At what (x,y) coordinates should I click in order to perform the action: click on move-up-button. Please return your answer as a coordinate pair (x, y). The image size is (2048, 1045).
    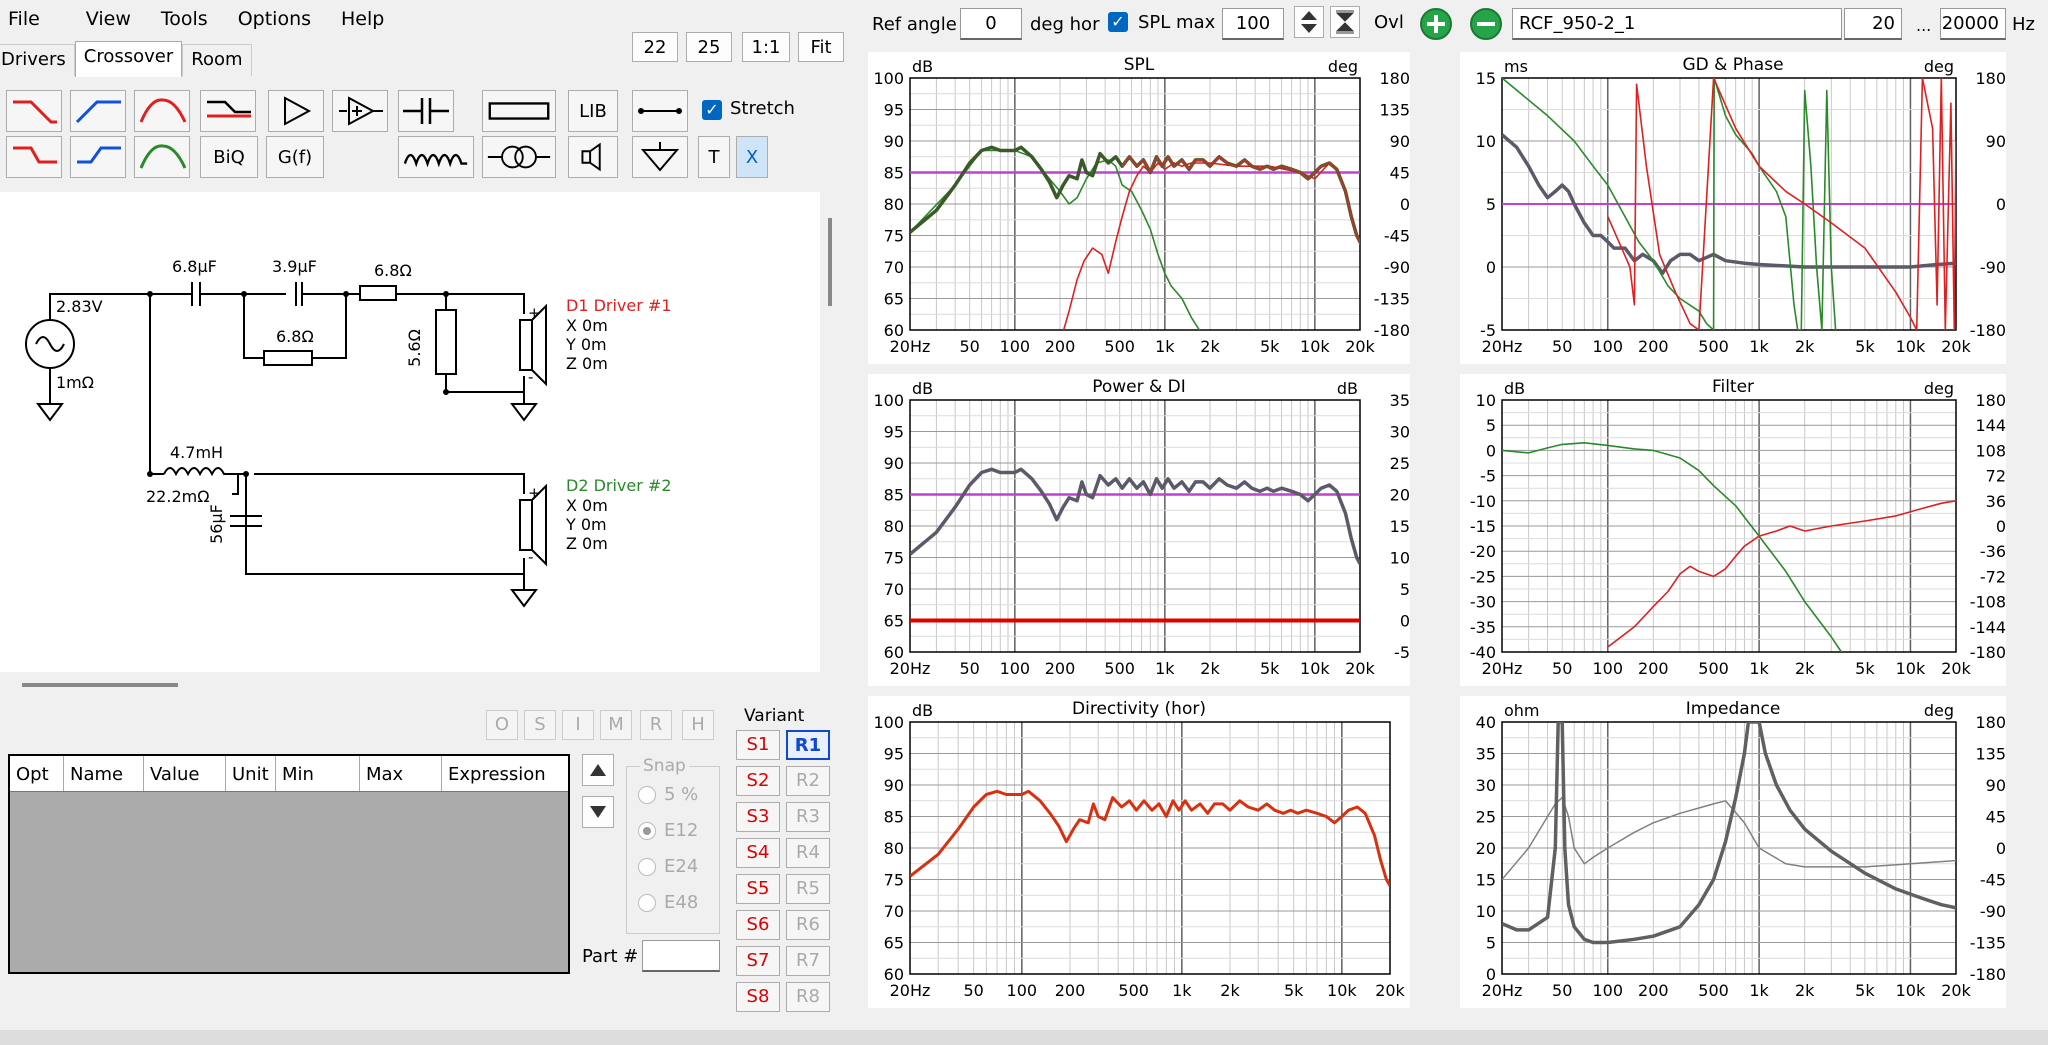
    Looking at the image, I should click on (598, 770).